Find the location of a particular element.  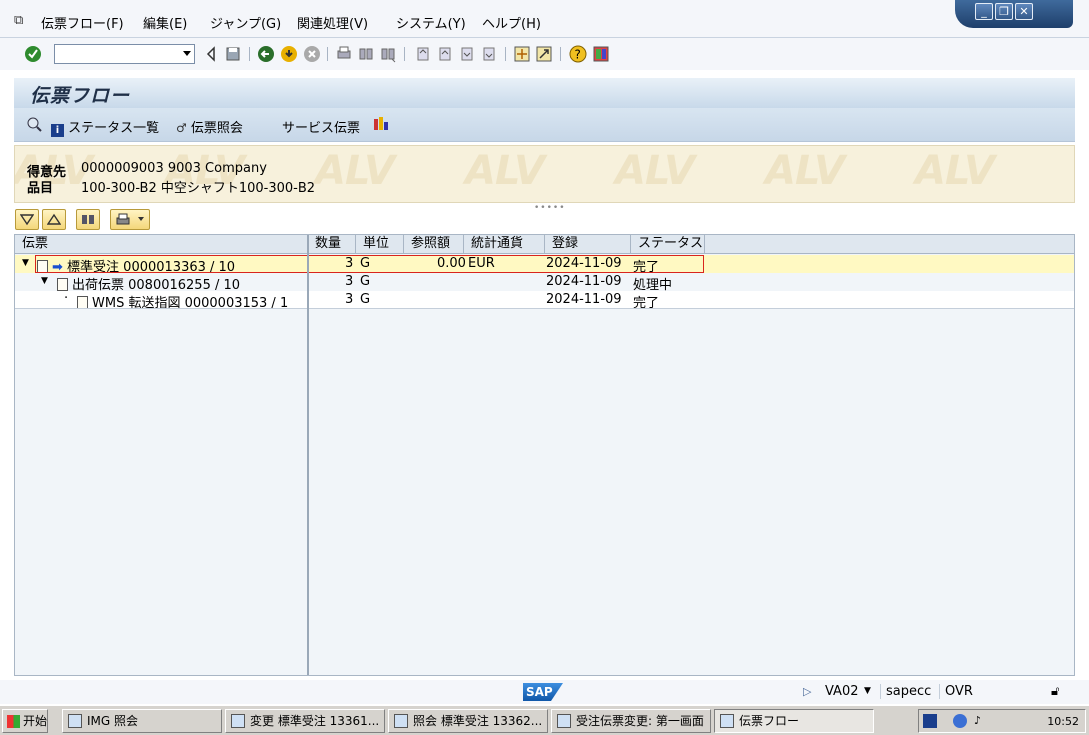

taskbar-item: 受注伝票変更: 第一画面 is located at coordinates (631, 721).